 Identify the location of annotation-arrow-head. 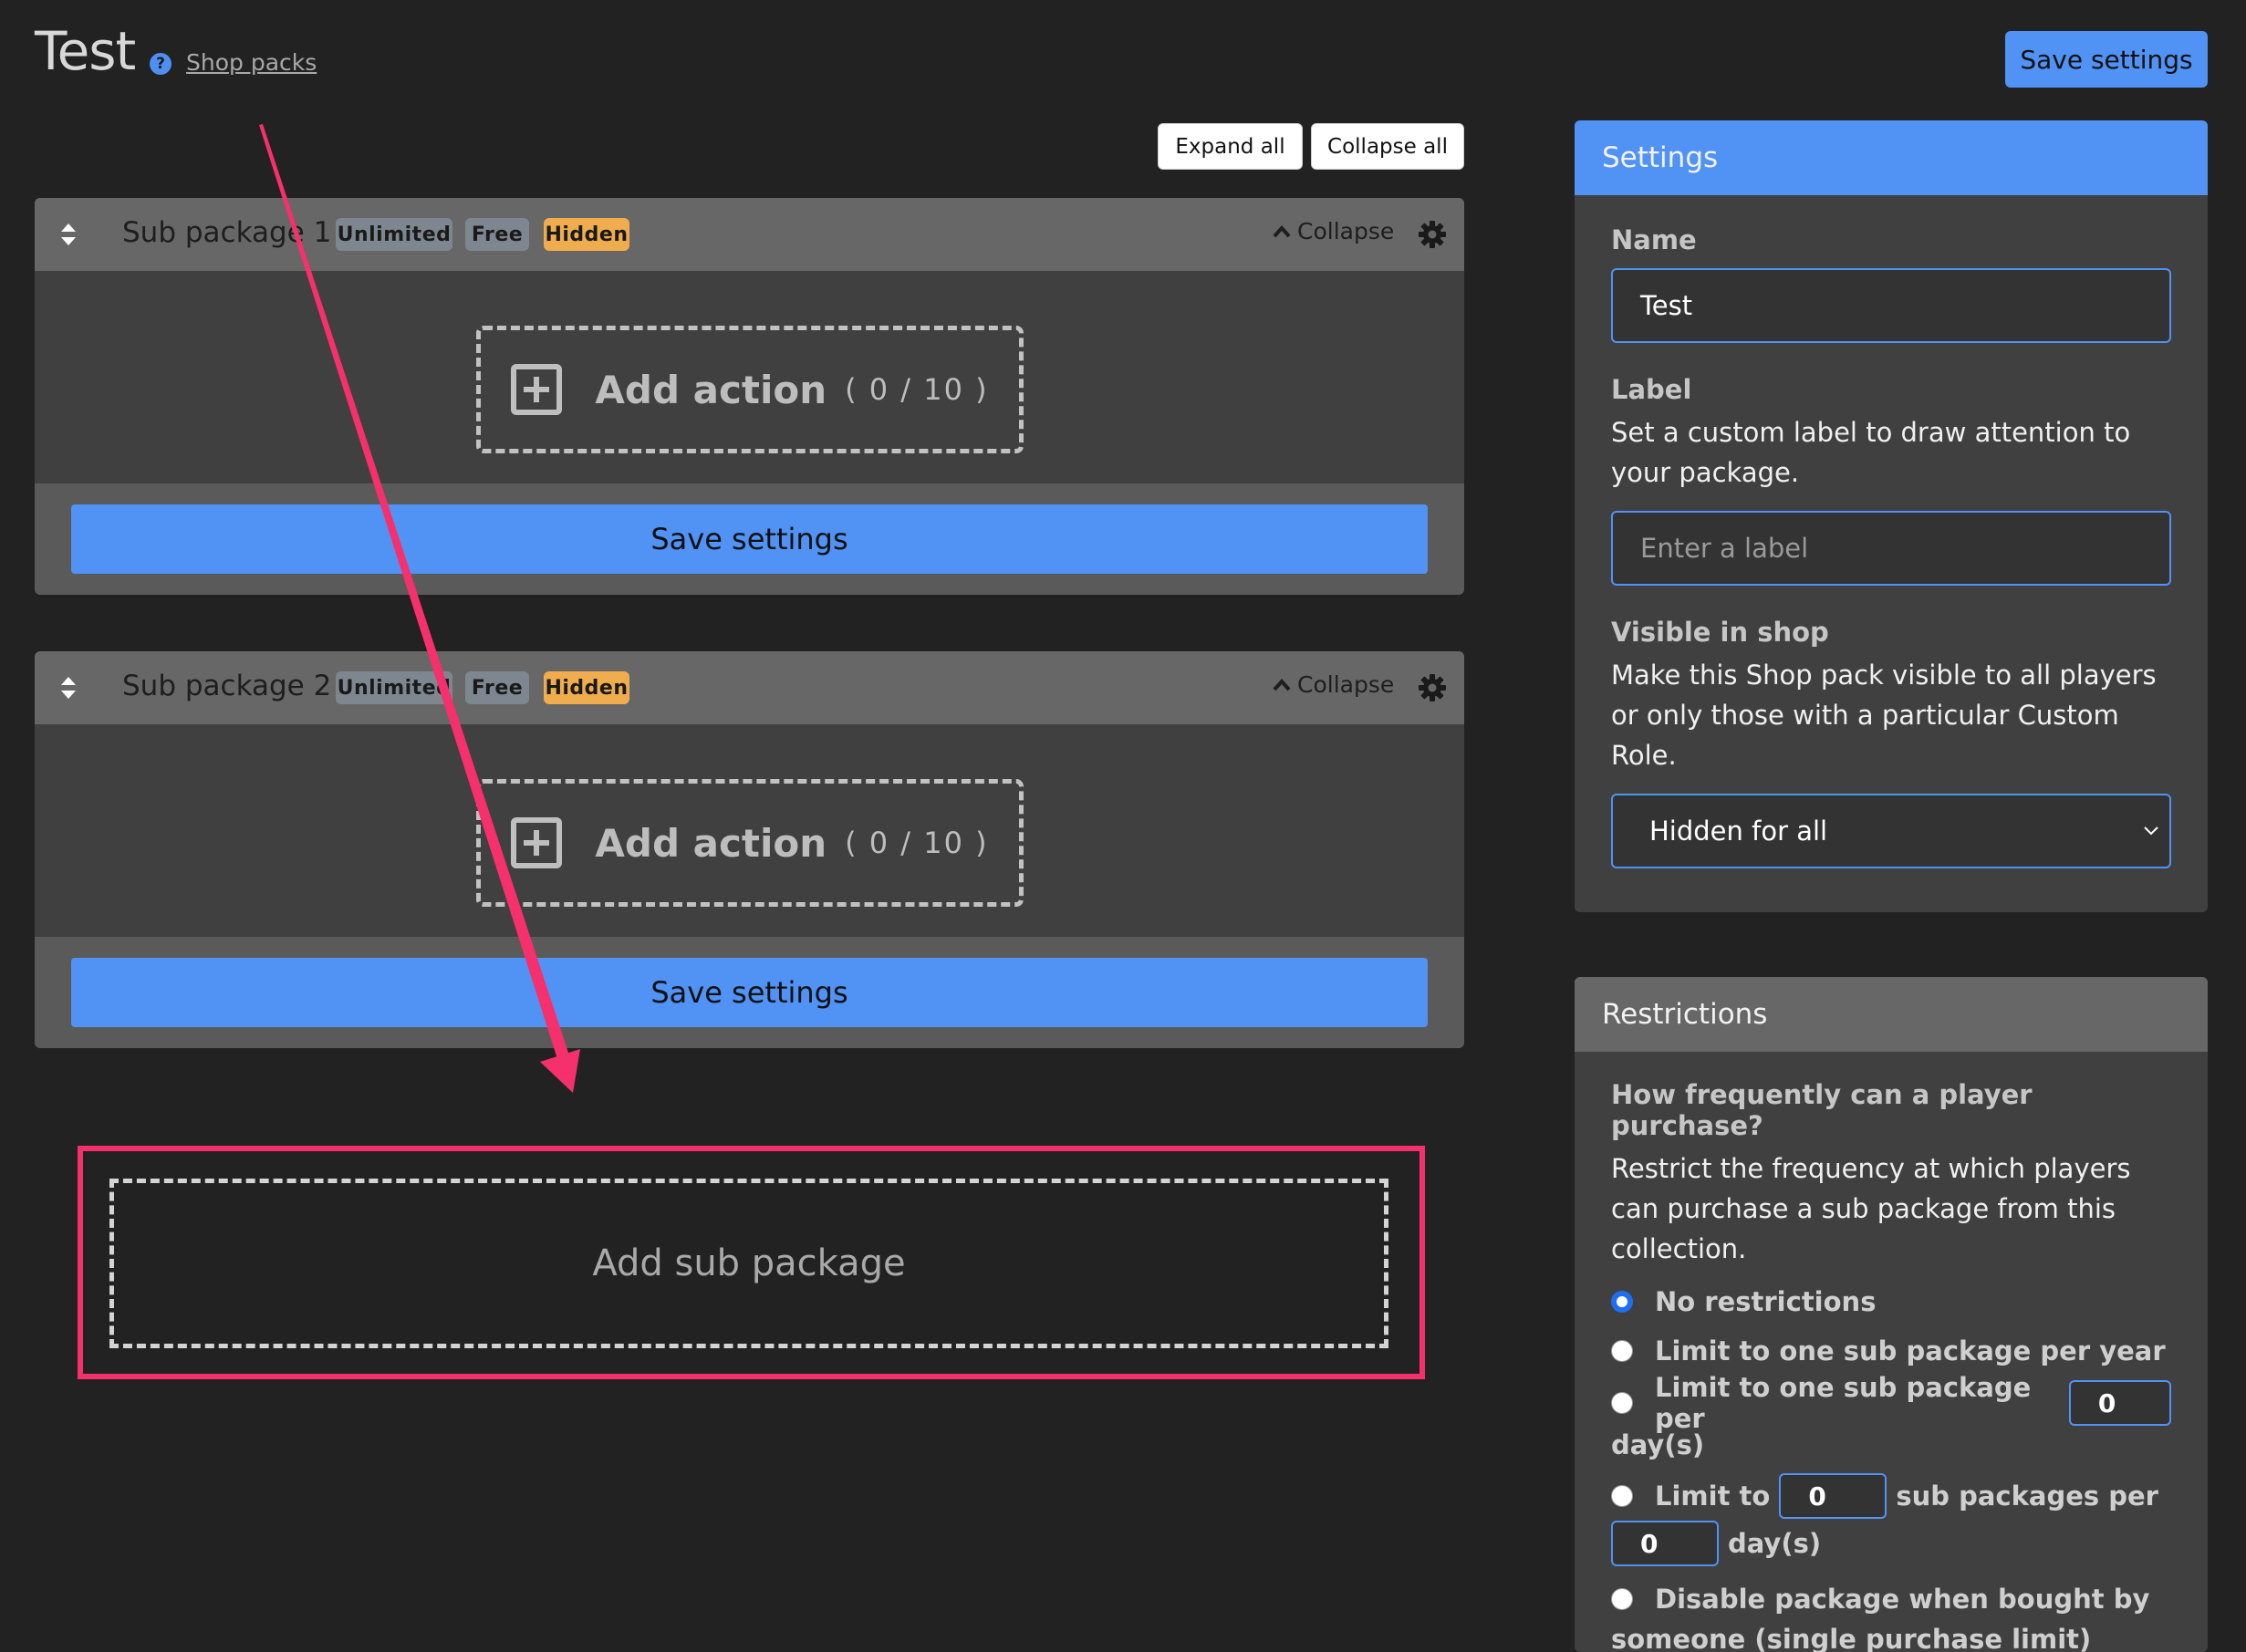
(560, 1071).